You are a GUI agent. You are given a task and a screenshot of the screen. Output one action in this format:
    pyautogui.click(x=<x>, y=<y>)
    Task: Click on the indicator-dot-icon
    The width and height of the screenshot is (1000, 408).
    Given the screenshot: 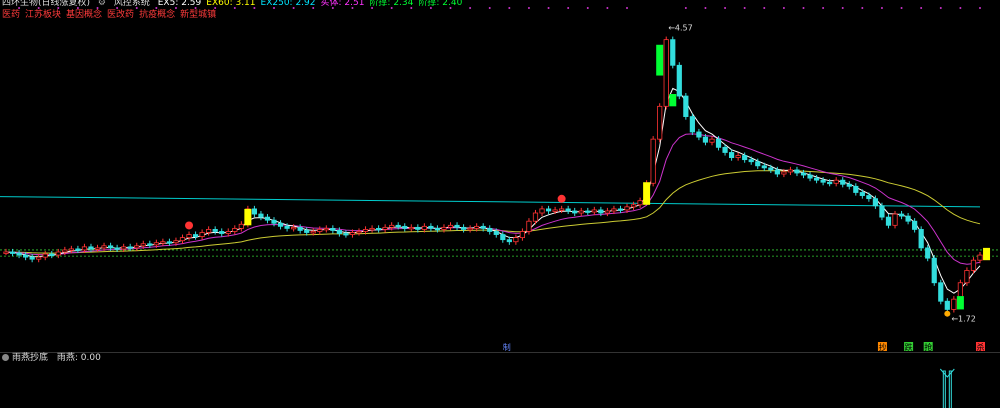 What is the action you would take?
    pyautogui.click(x=5, y=357)
    